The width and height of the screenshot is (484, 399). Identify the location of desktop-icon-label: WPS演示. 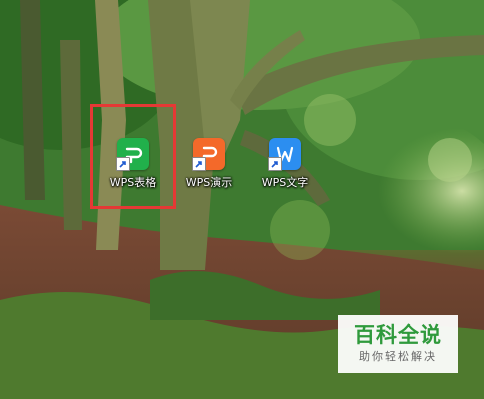
(209, 182).